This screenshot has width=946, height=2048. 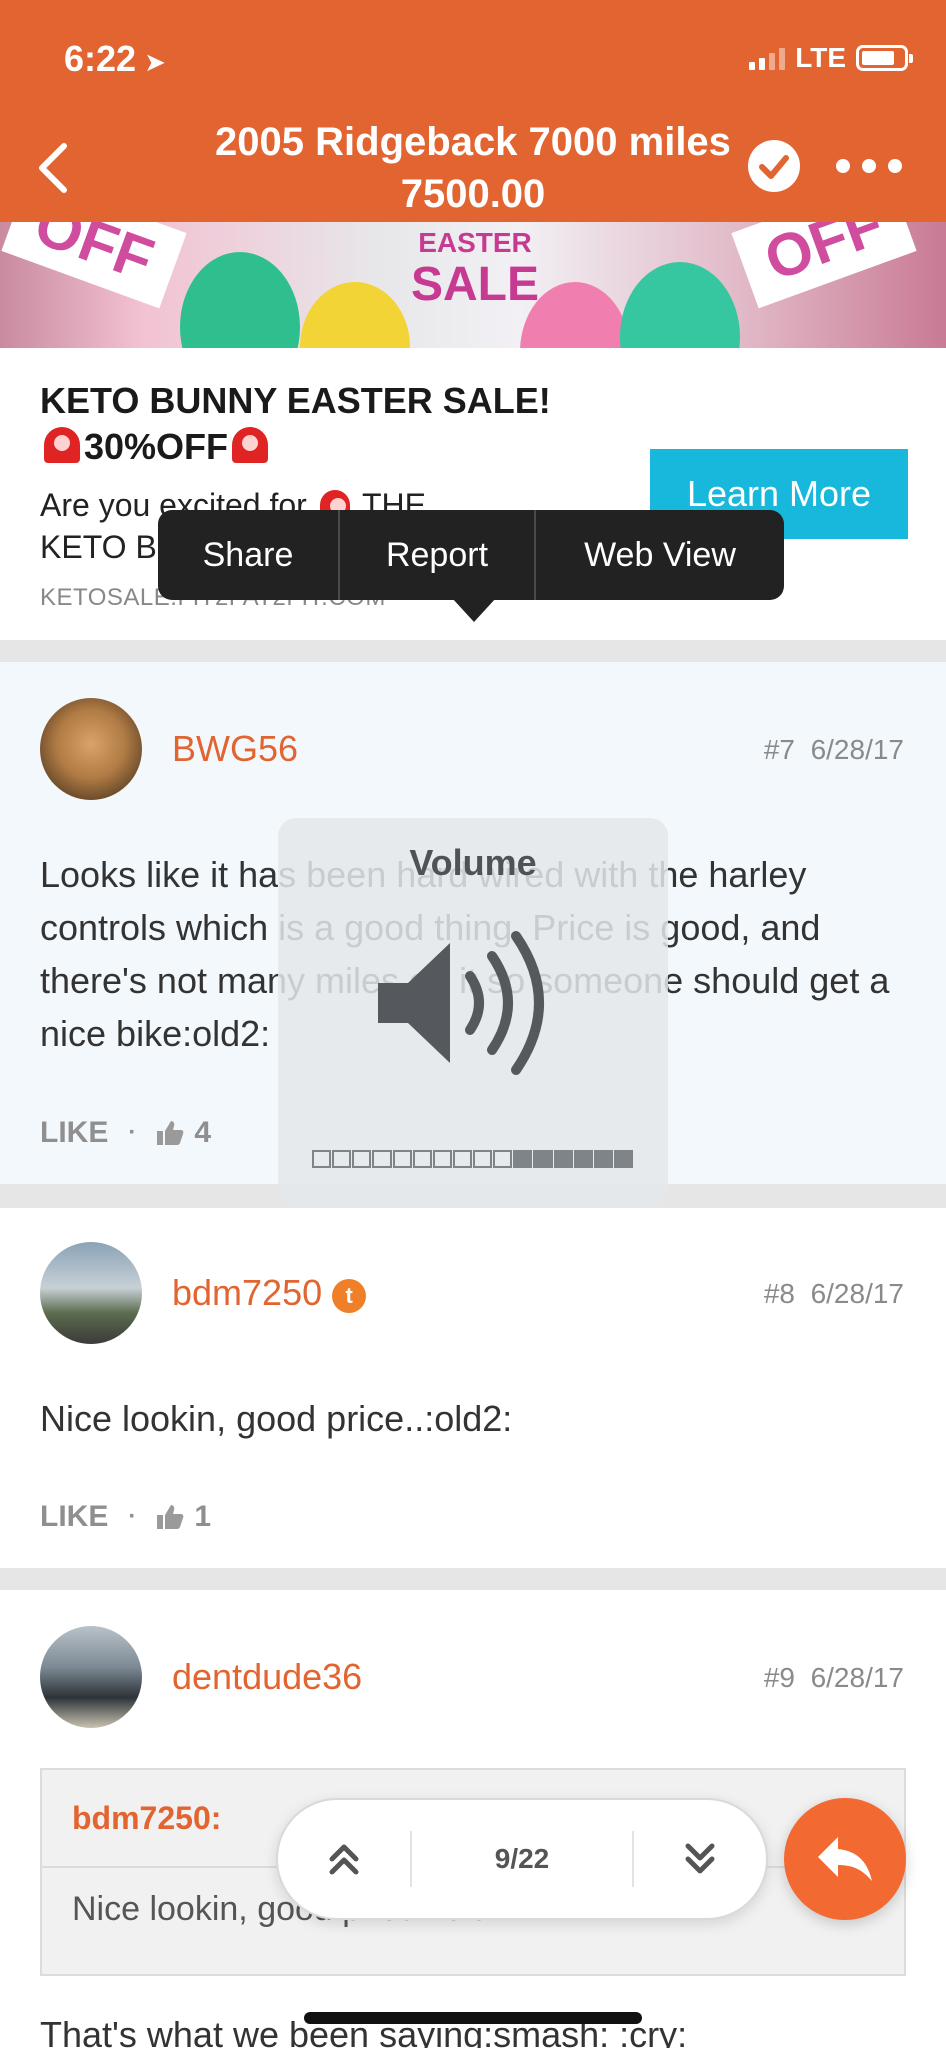 I want to click on reply-arrow-icon, so click(x=845, y=1859).